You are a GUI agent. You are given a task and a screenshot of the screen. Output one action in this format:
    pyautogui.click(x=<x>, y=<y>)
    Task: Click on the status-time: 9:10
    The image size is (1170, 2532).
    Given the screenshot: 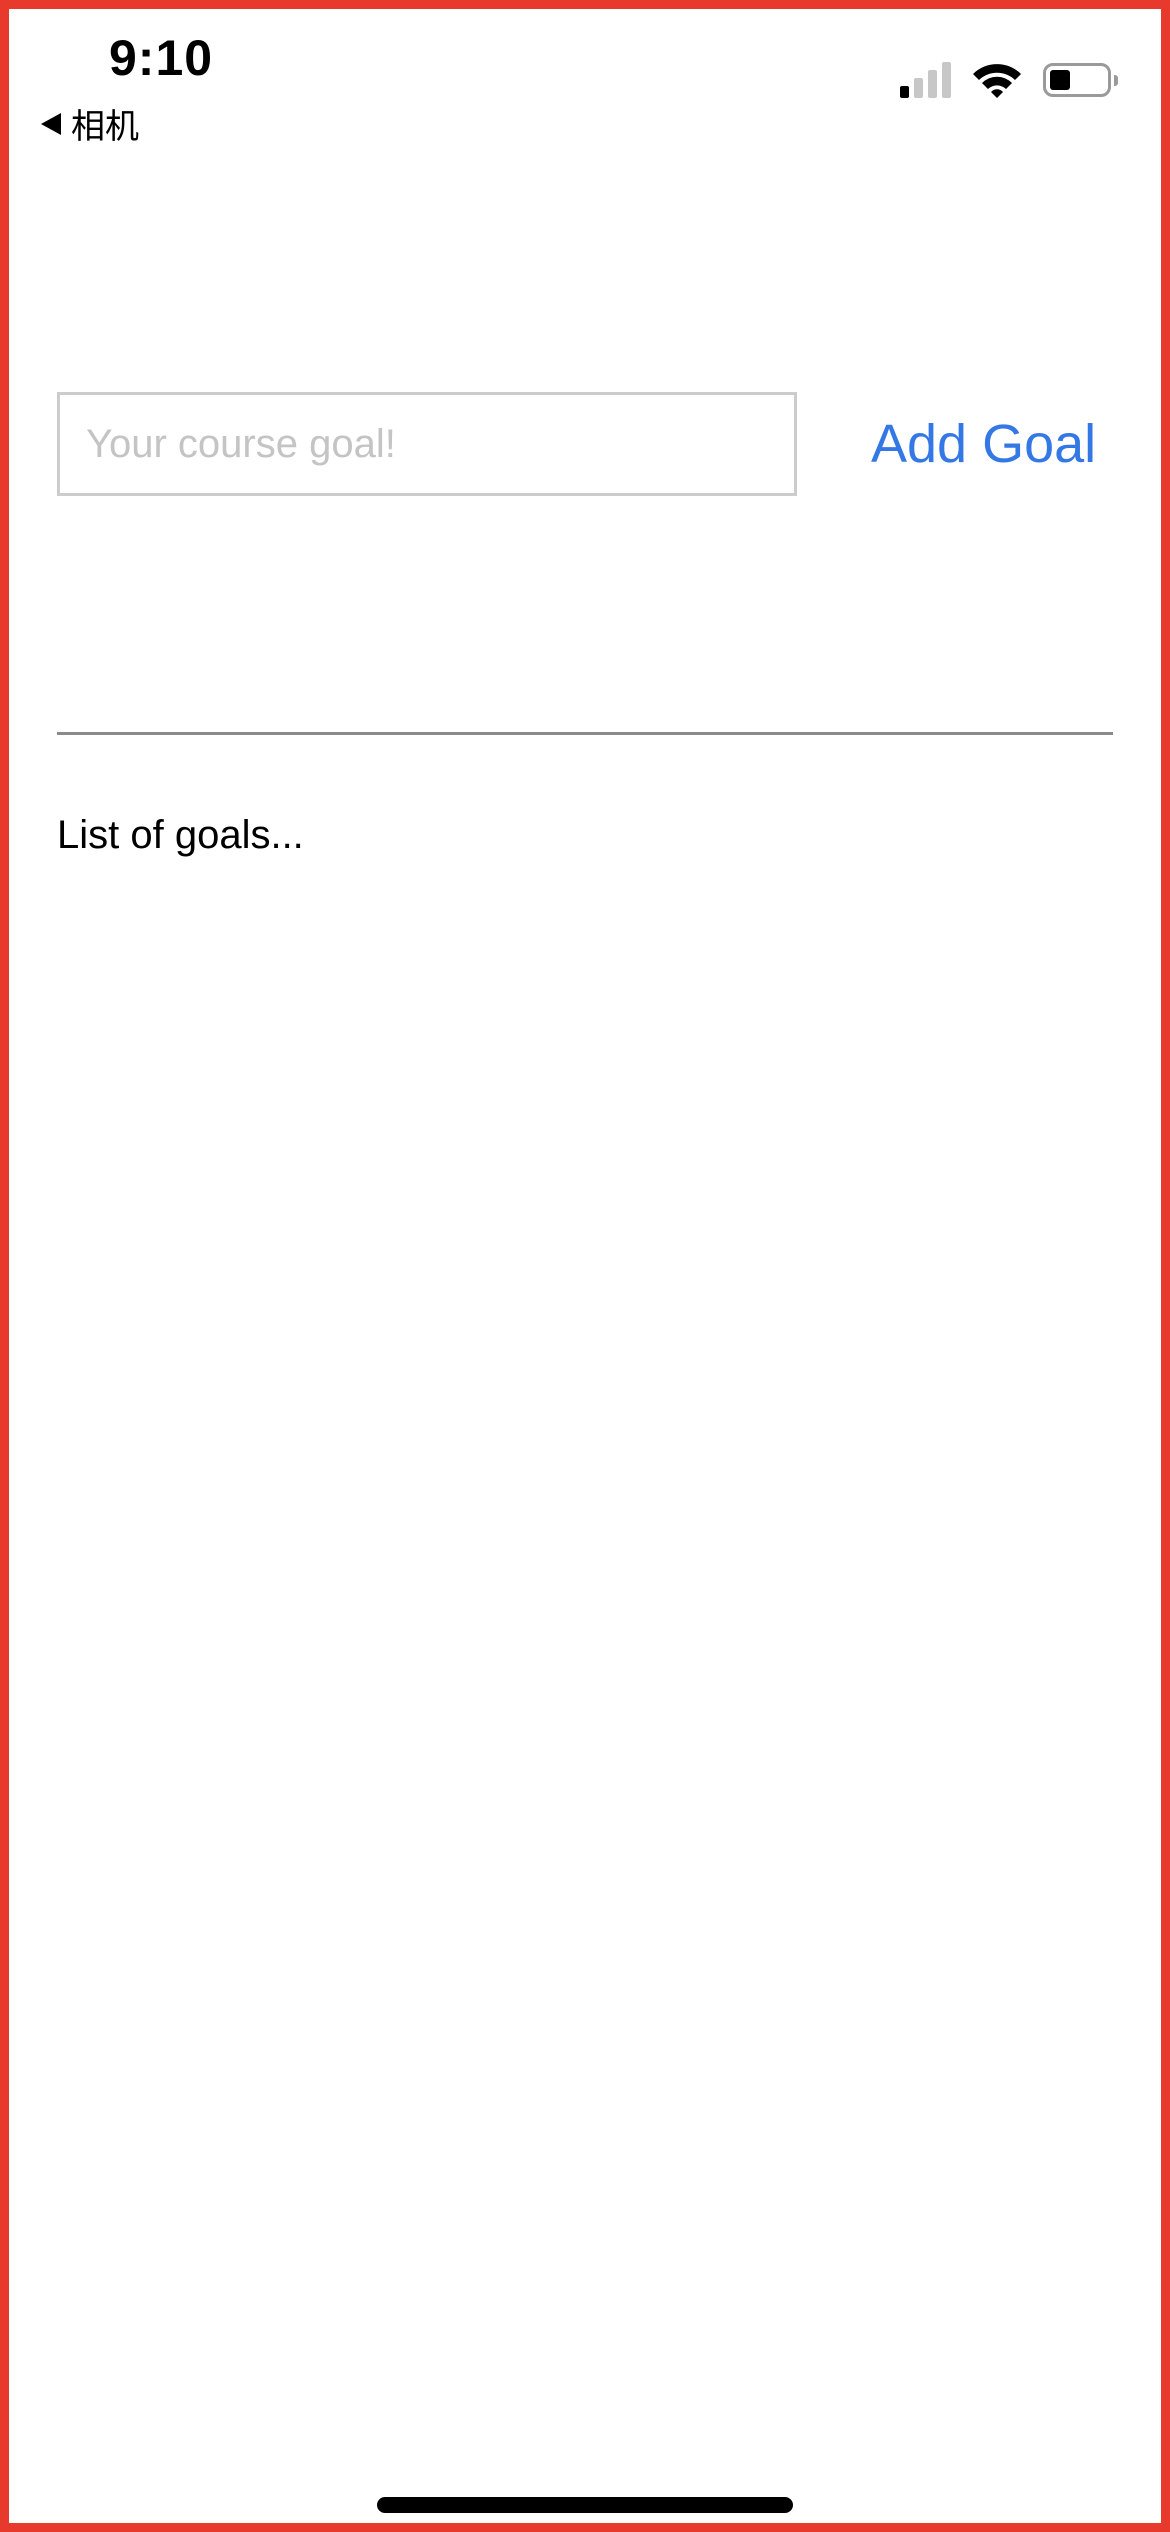 What is the action you would take?
    pyautogui.click(x=161, y=58)
    